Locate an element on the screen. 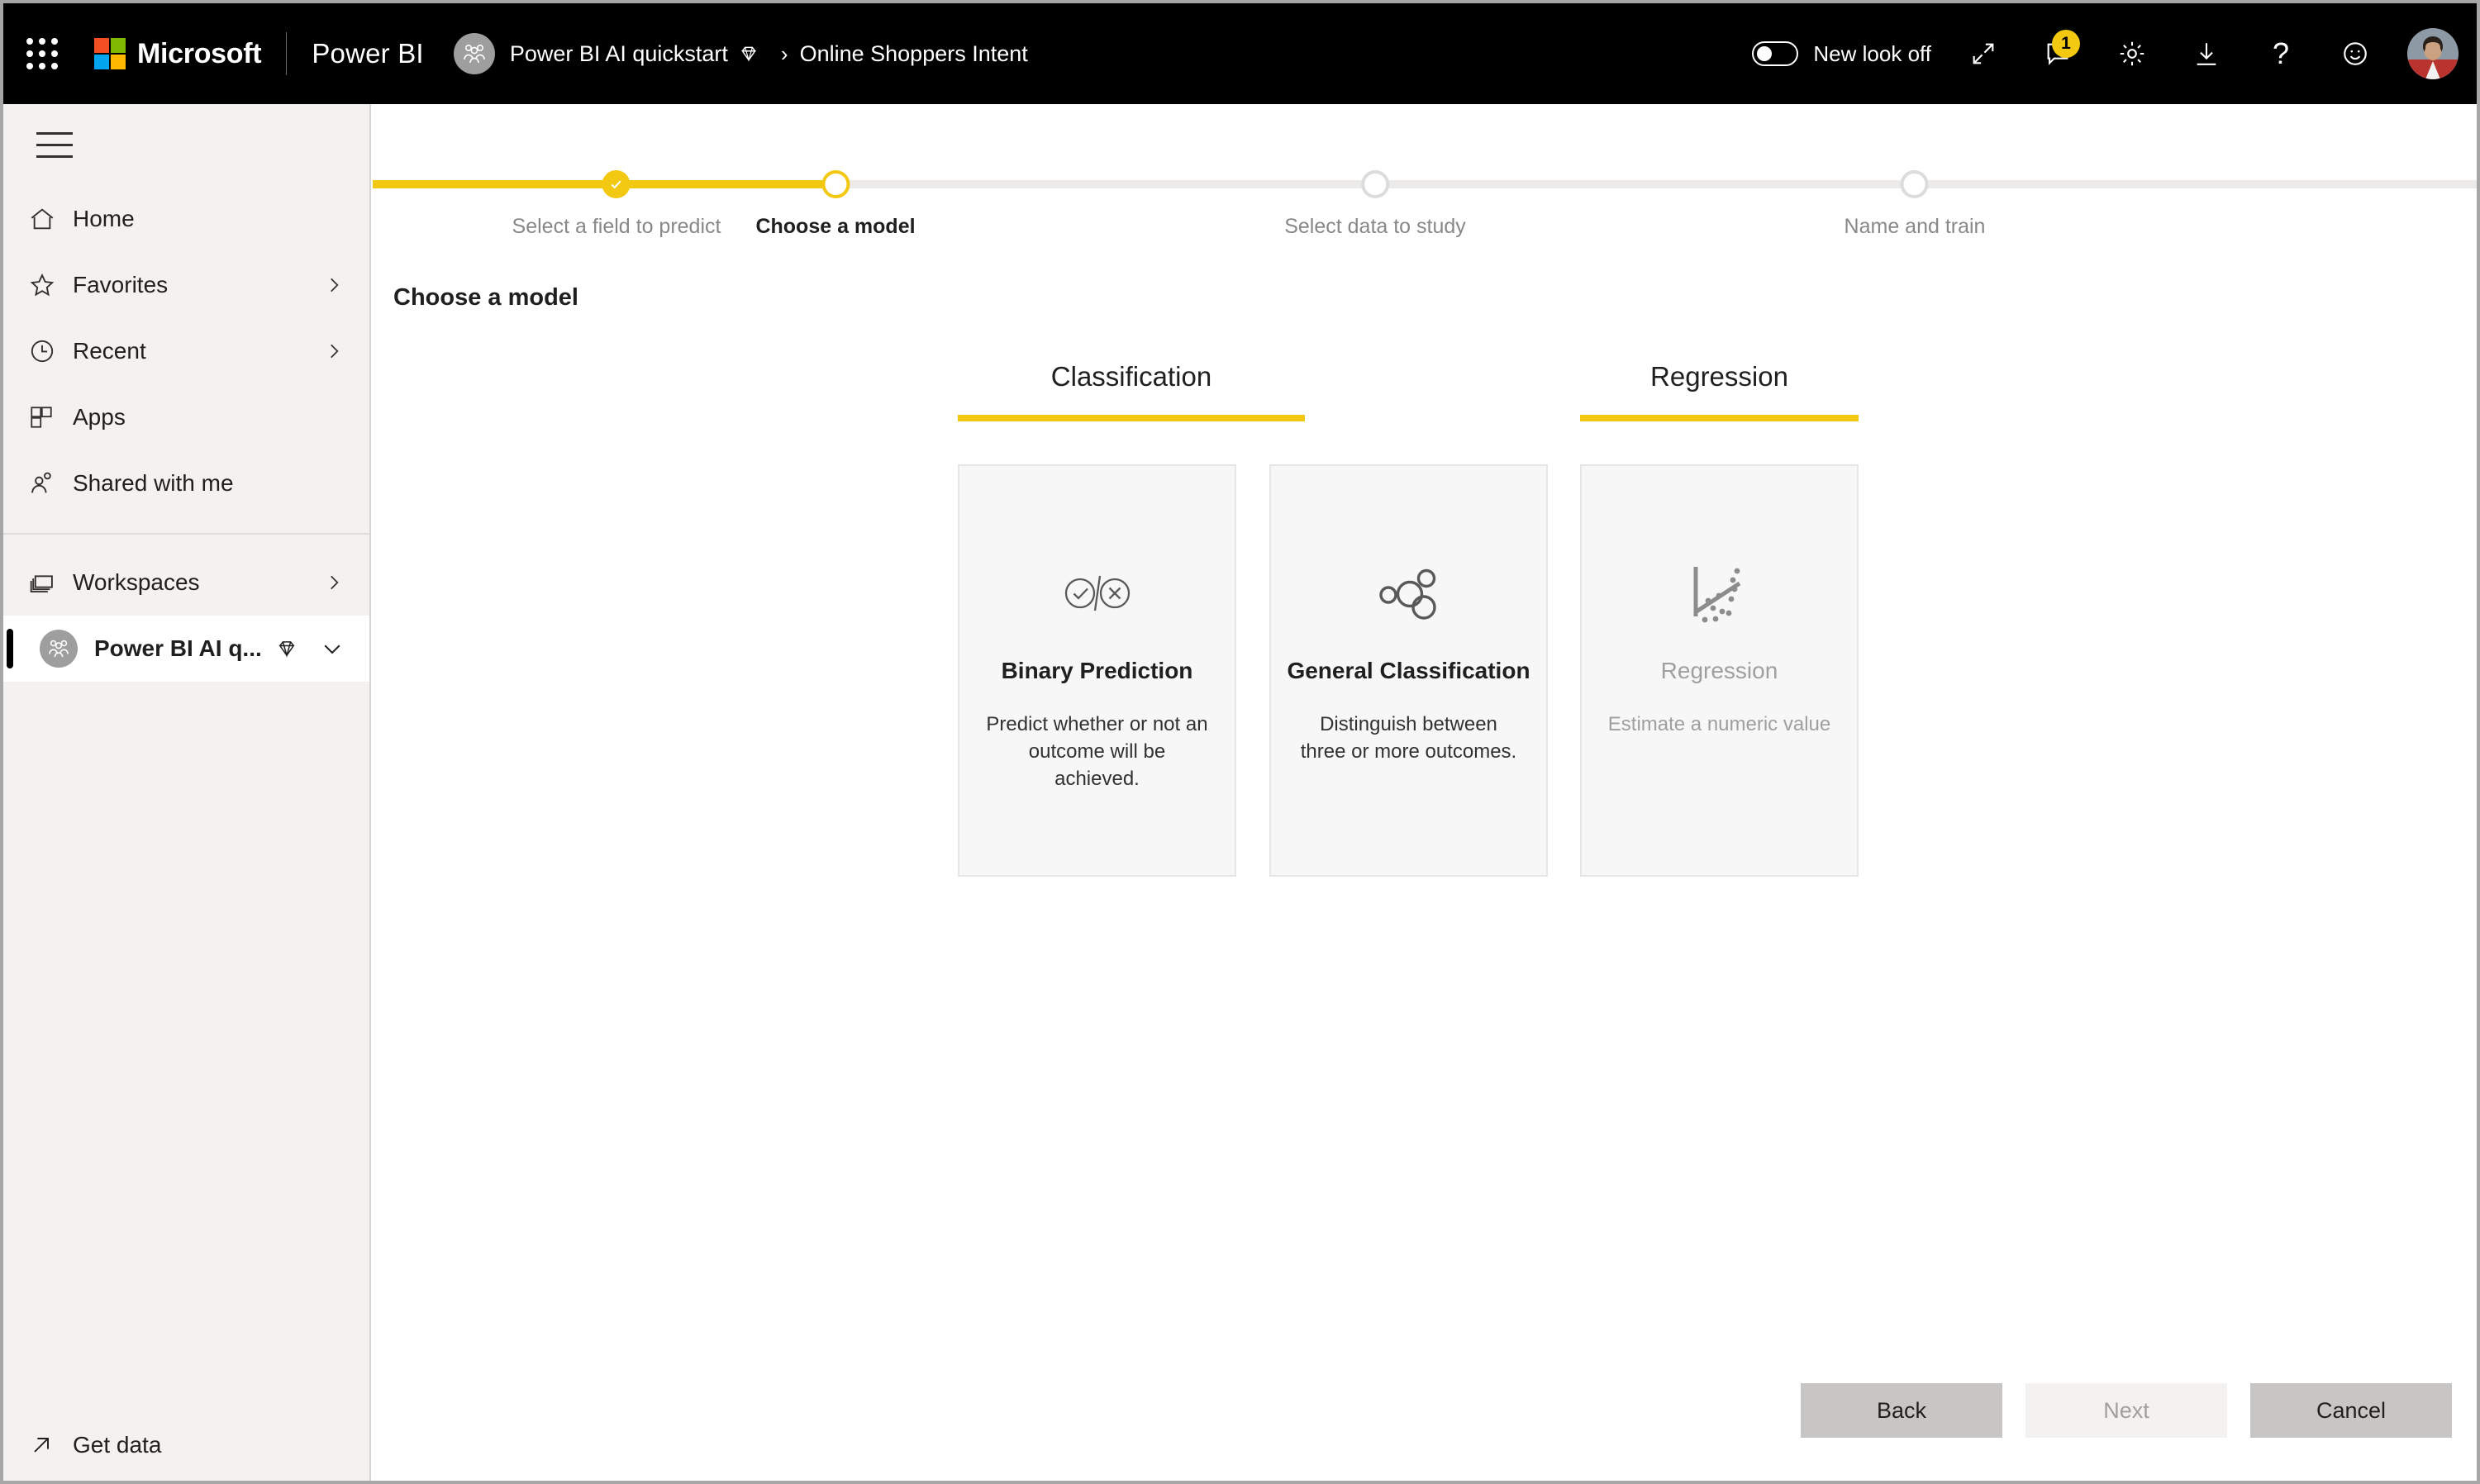 This screenshot has height=1484, width=2480. workspaces-icon is located at coordinates (50, 582).